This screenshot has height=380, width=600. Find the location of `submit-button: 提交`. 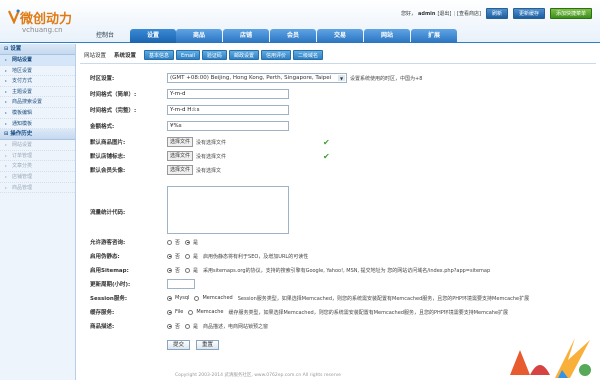

submit-button: 提交 is located at coordinates (179, 345).